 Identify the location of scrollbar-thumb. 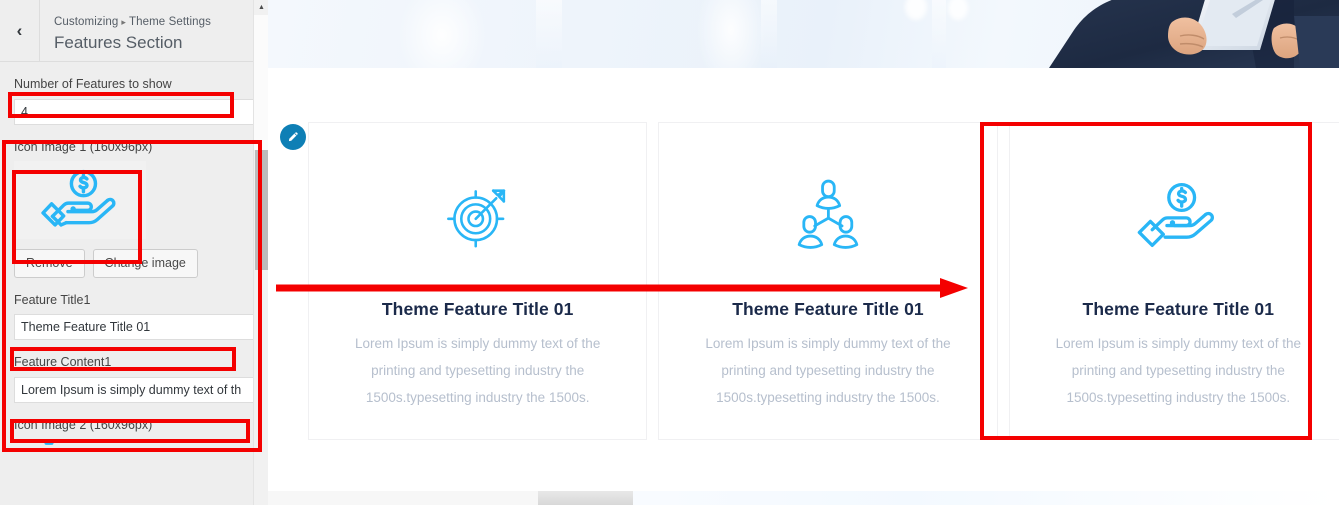
(261, 210).